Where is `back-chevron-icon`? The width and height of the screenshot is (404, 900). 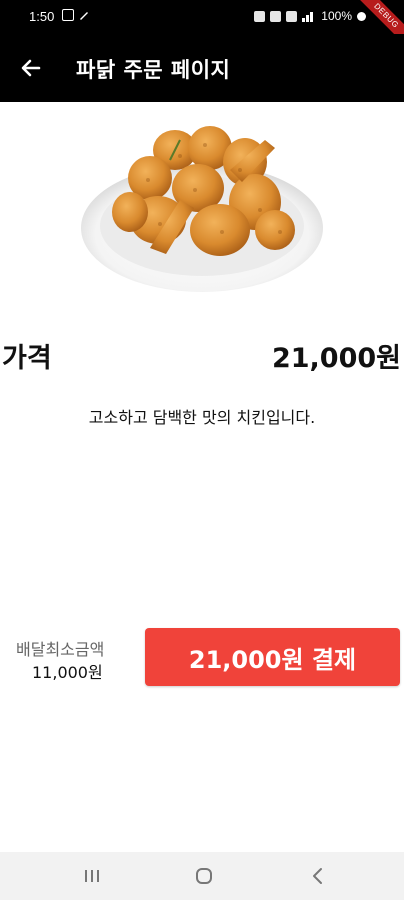
back-chevron-icon is located at coordinates (317, 876).